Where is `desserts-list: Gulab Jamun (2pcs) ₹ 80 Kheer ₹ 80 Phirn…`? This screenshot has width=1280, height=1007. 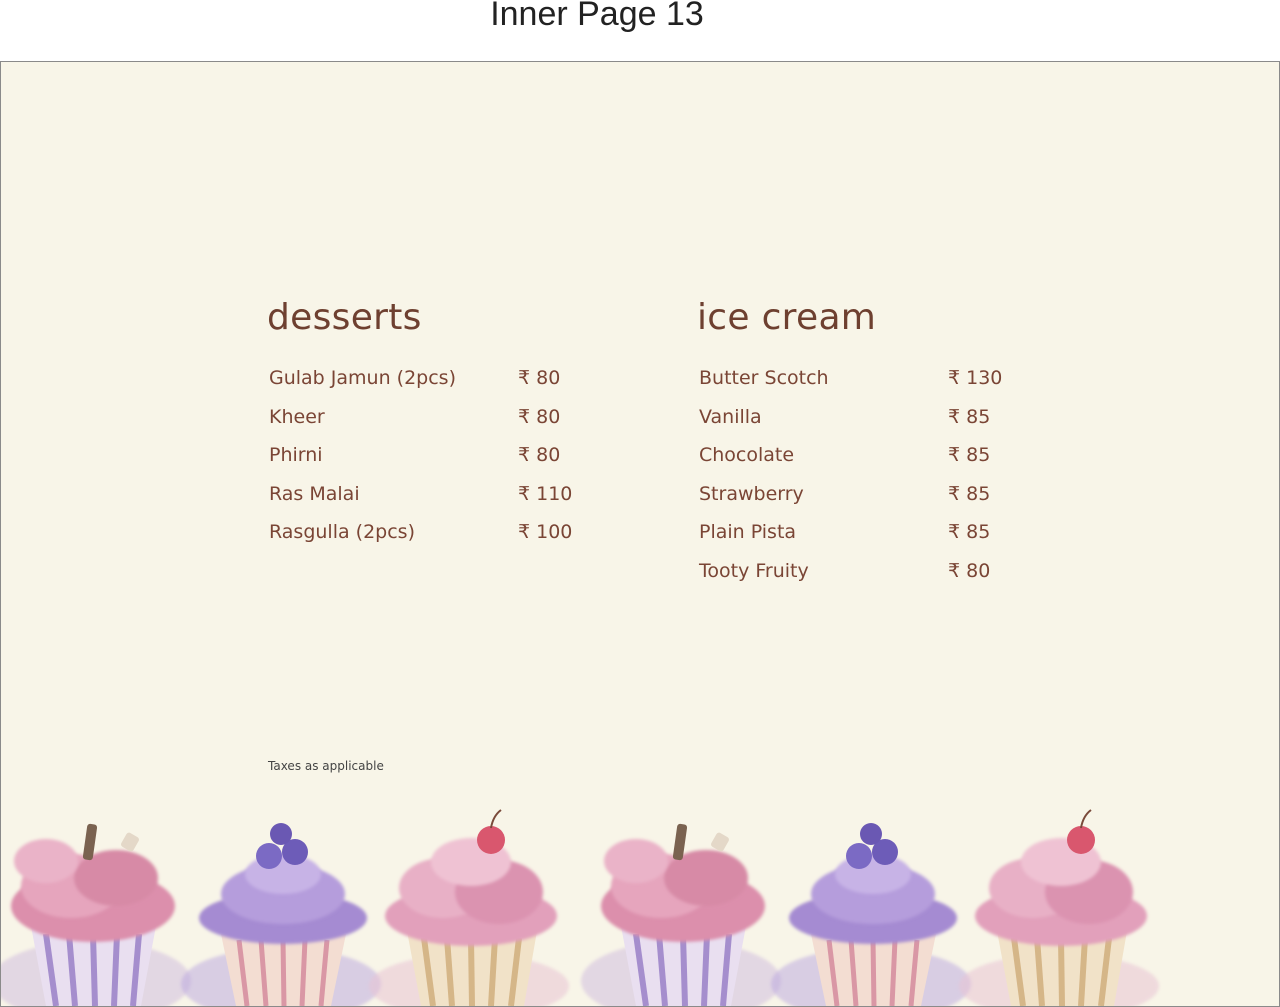
desserts-list: Gulab Jamun (2pcs) ₹ 80 Kheer ₹ 80 Phirn… is located at coordinates (432, 462).